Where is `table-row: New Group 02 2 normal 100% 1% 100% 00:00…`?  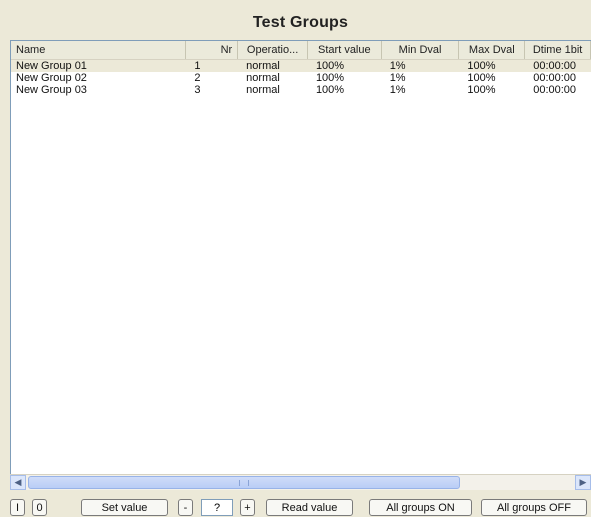
table-row: New Group 02 2 normal 100% 1% 100% 00:00… is located at coordinates (301, 78).